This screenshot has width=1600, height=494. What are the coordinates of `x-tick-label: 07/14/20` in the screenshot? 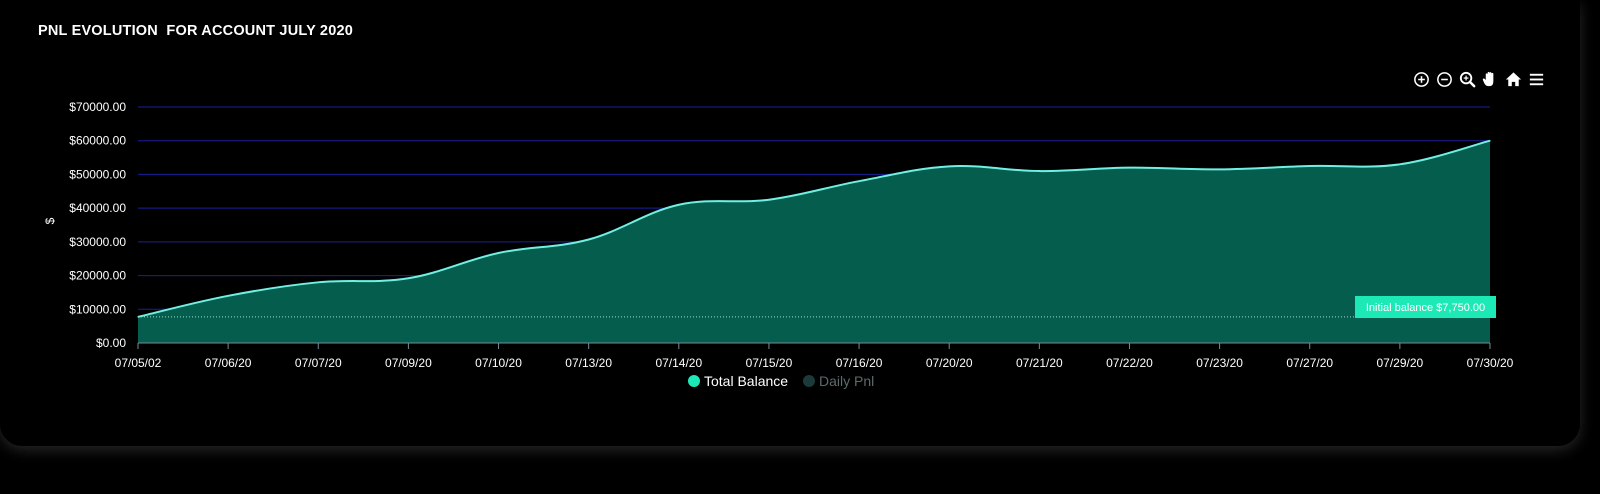 It's located at (678, 363).